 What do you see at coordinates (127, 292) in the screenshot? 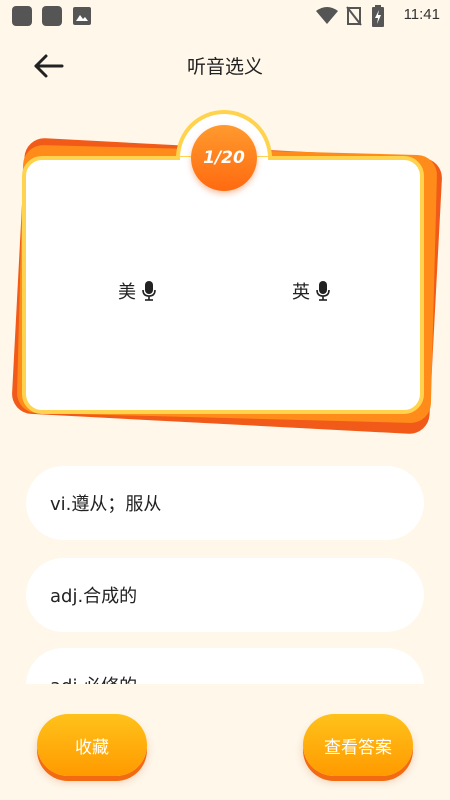
I see `pronounce-us-label: 美` at bounding box center [127, 292].